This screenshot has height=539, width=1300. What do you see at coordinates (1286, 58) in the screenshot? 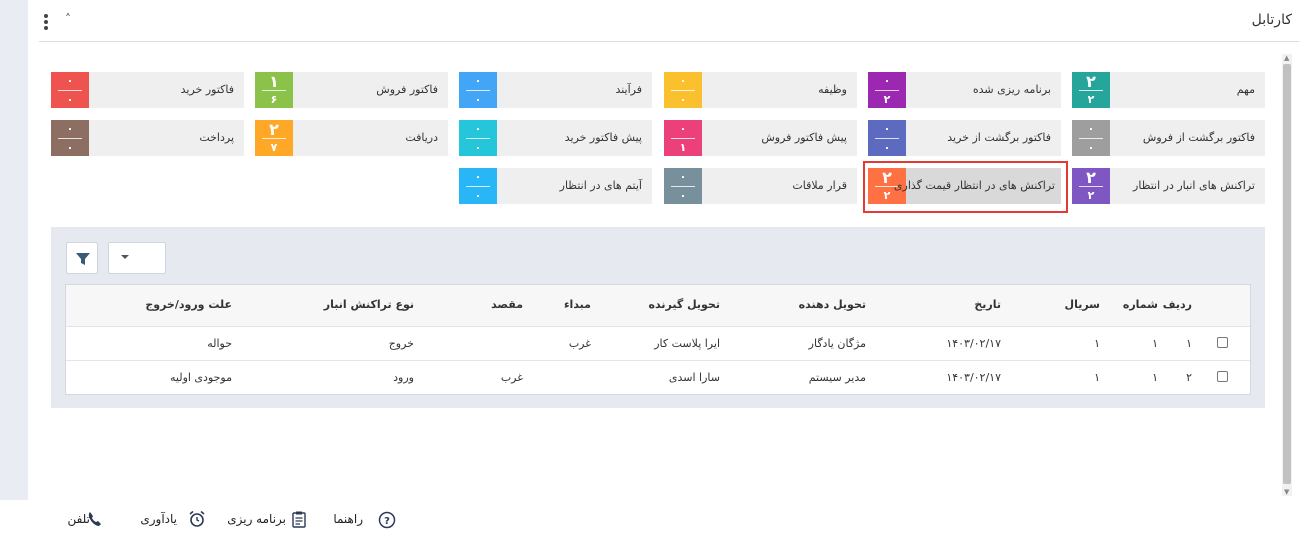
I see `scroll-up-icon: ▲` at bounding box center [1286, 58].